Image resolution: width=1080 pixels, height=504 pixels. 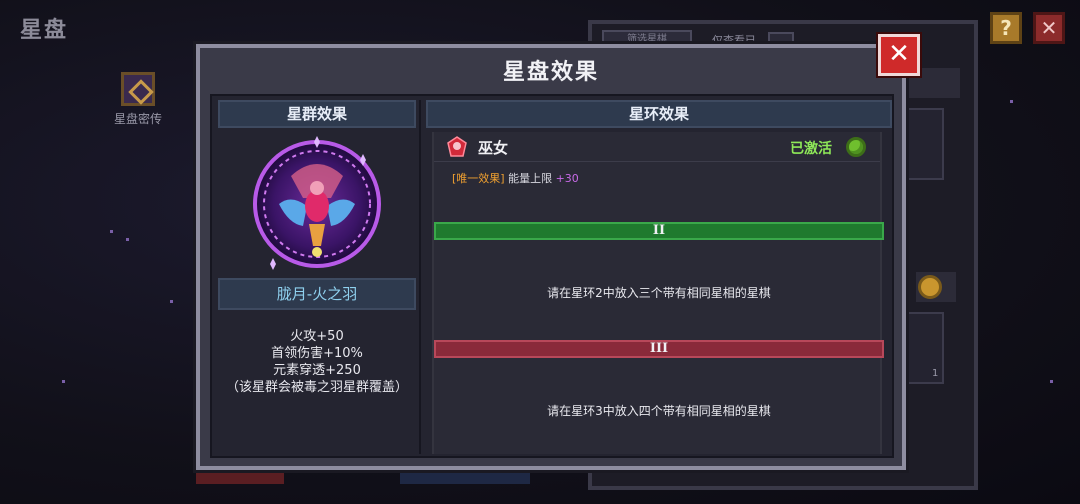 What do you see at coordinates (137, 119) in the screenshot?
I see `secret-label: 星盘密传` at bounding box center [137, 119].